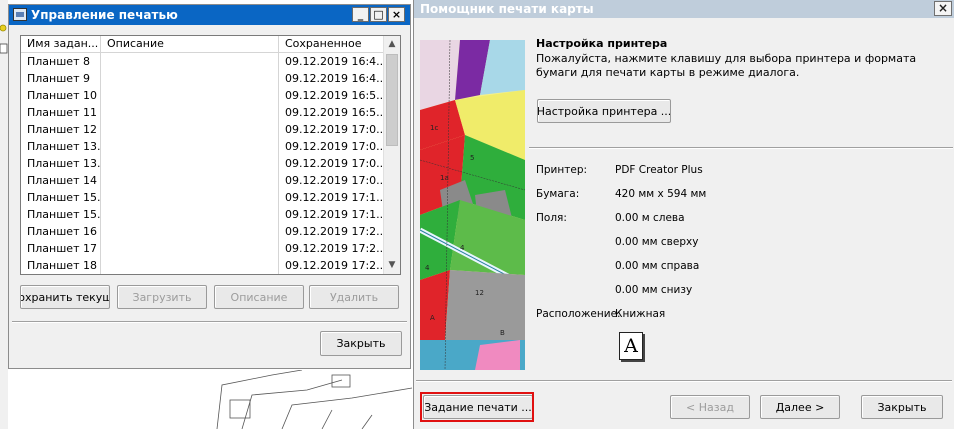 This screenshot has width=954, height=429. Describe the element at coordinates (61, 231) in the screenshot. I see `cell-name: Планшет 16` at that location.